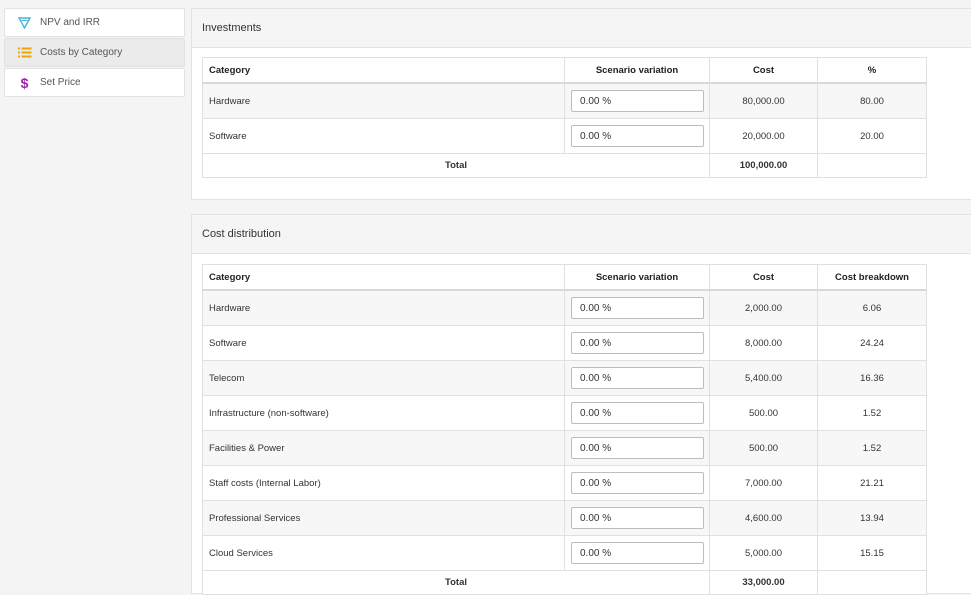 The image size is (971, 595). What do you see at coordinates (763, 343) in the screenshot?
I see `cost-cell: 8,000.00` at bounding box center [763, 343].